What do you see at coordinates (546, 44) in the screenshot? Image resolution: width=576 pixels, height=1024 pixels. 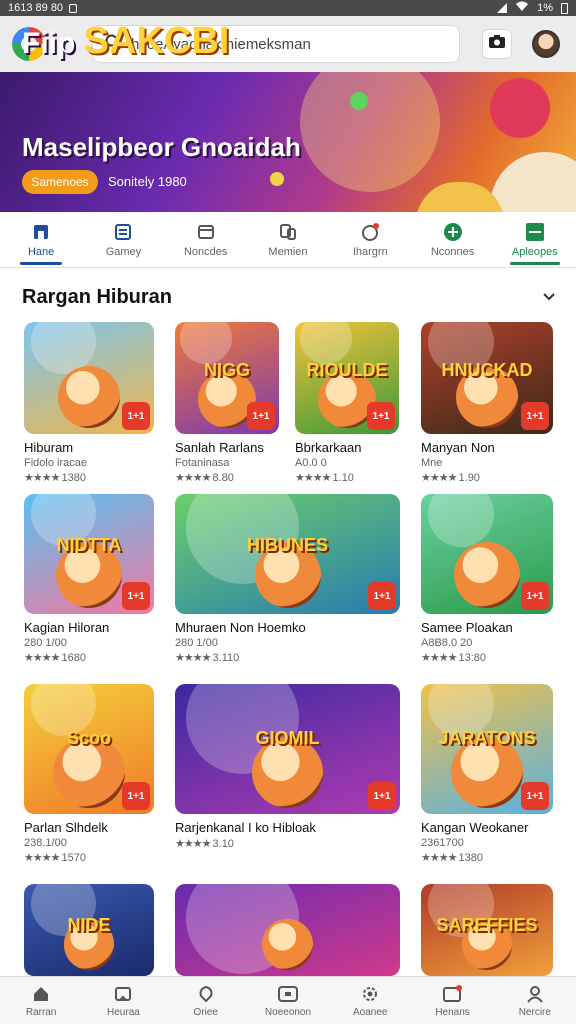 I see `profile-avatar` at bounding box center [546, 44].